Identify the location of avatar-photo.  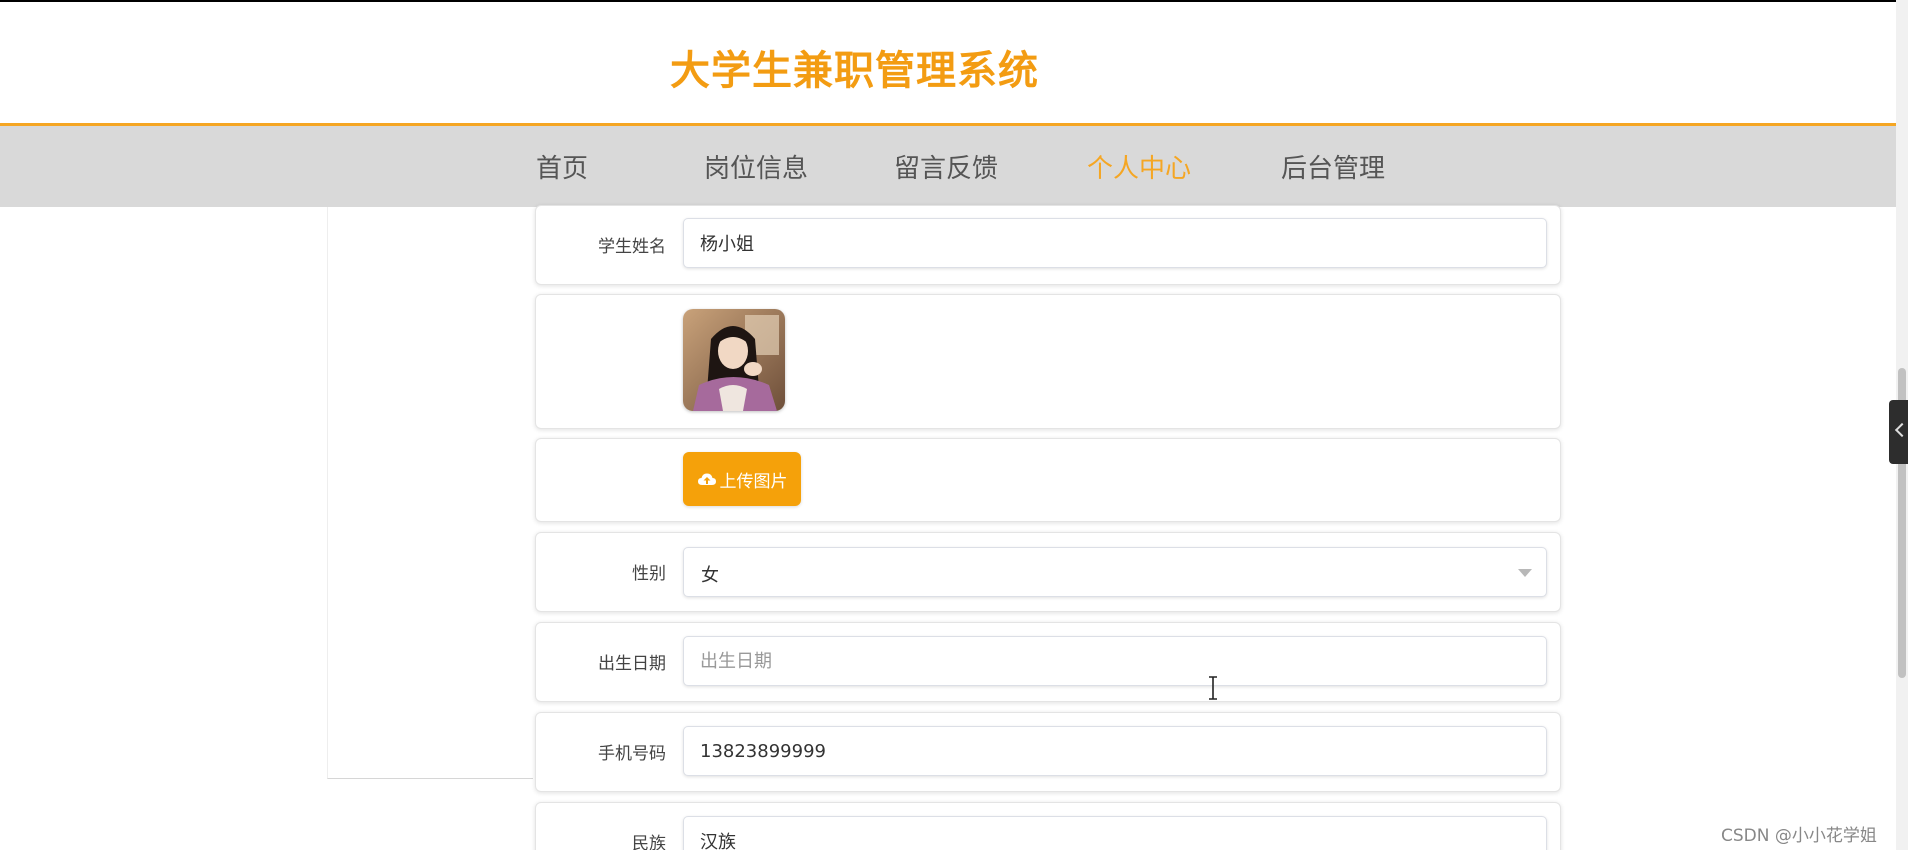
(734, 360).